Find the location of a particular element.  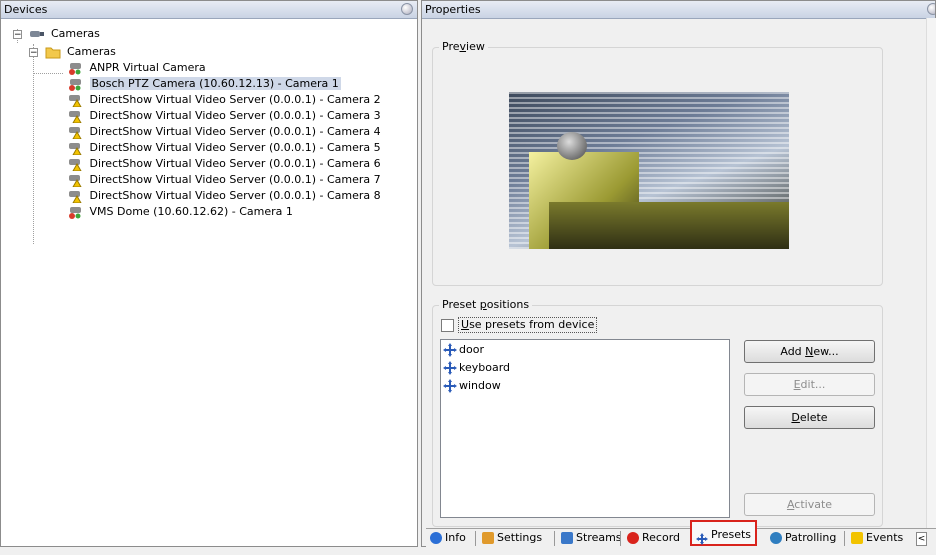

delete-button: Delete is located at coordinates (809, 417).